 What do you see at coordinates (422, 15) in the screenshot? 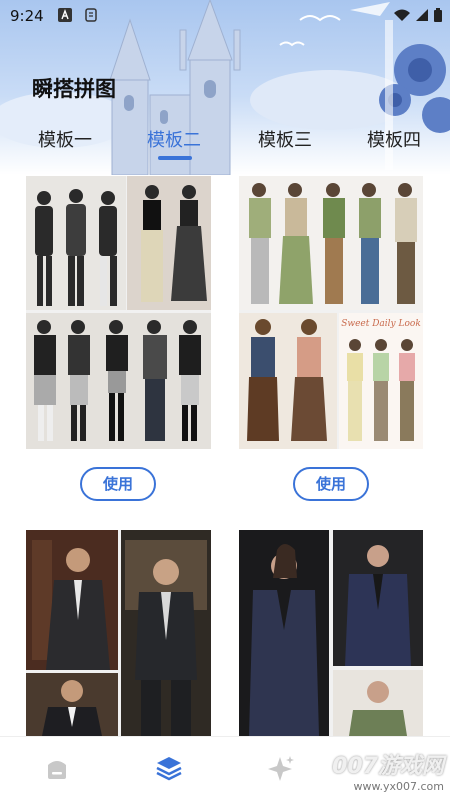
I see `signal-icon` at bounding box center [422, 15].